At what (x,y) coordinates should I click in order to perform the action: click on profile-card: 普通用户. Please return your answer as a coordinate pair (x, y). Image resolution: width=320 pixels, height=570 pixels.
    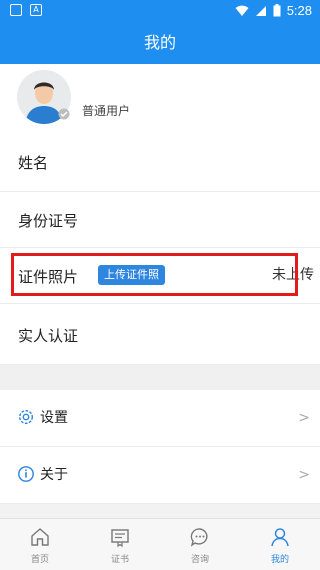
    Looking at the image, I should click on (160, 98).